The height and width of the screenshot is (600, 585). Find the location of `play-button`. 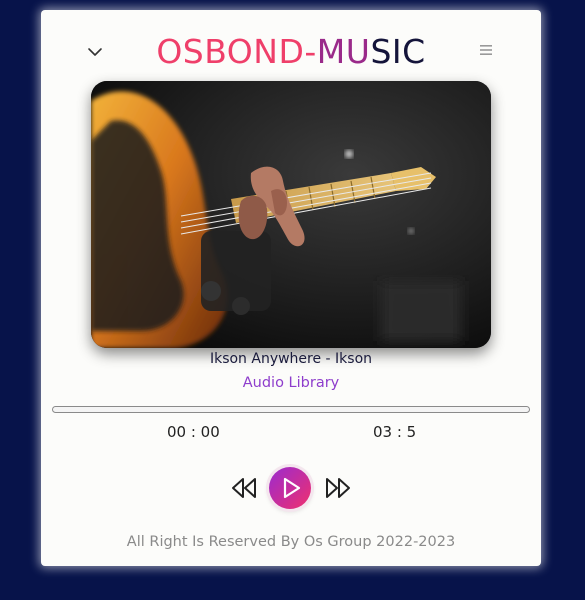

play-button is located at coordinates (290, 488).